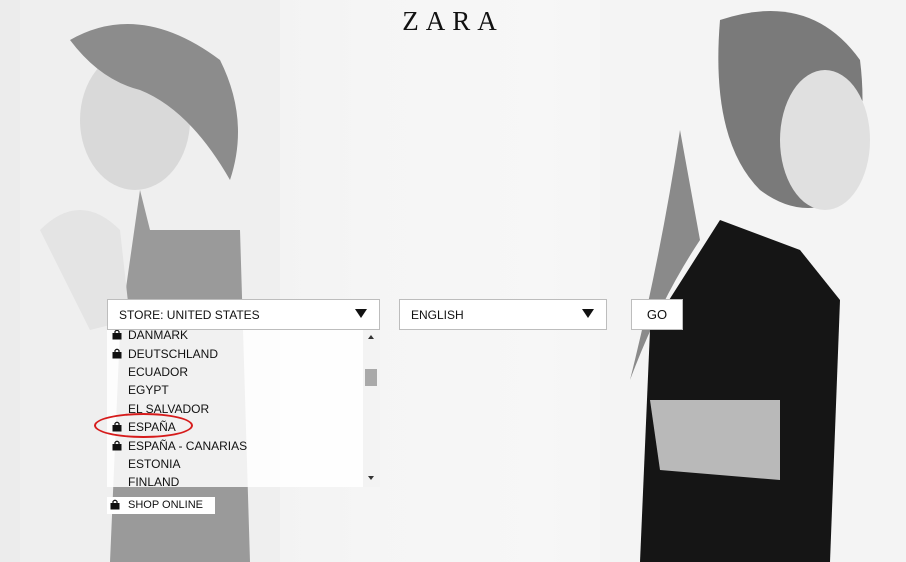 The height and width of the screenshot is (562, 906). I want to click on country-option: ESTONIA, so click(235, 465).